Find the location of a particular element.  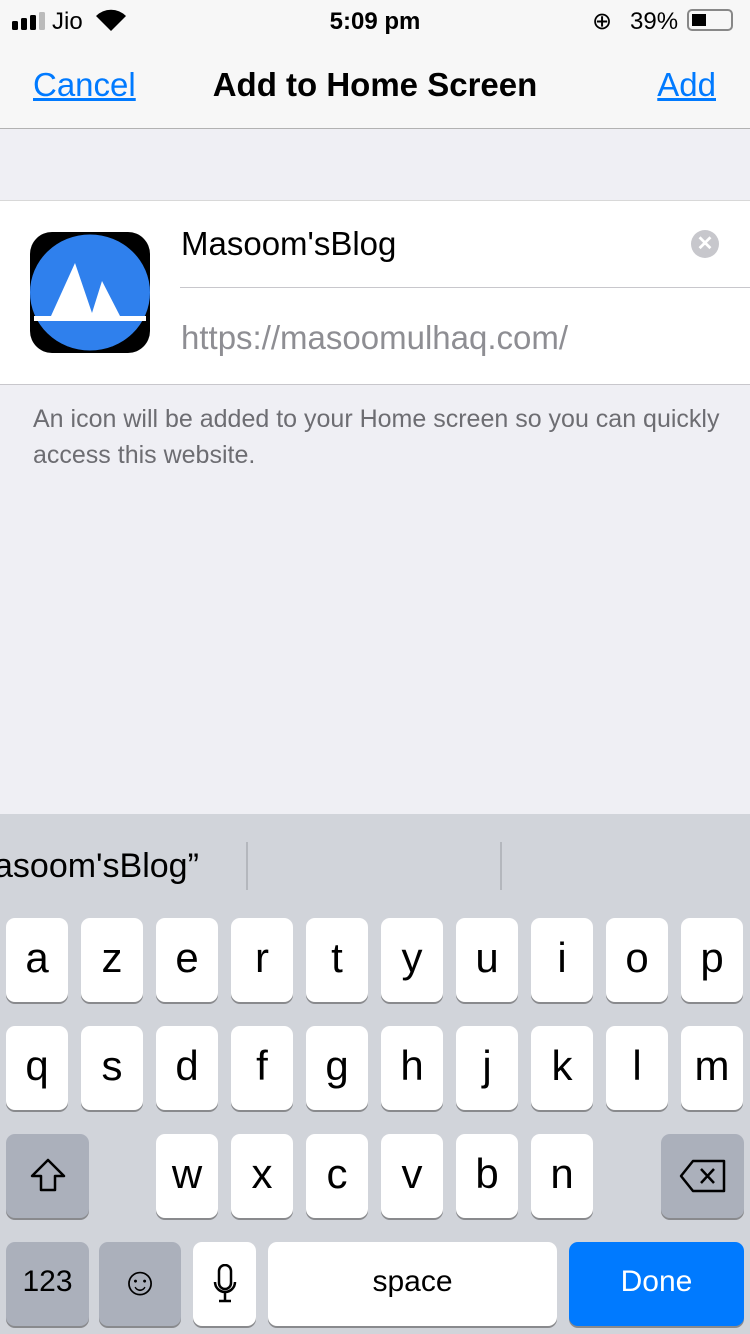

space-key: space is located at coordinates (412, 1284).